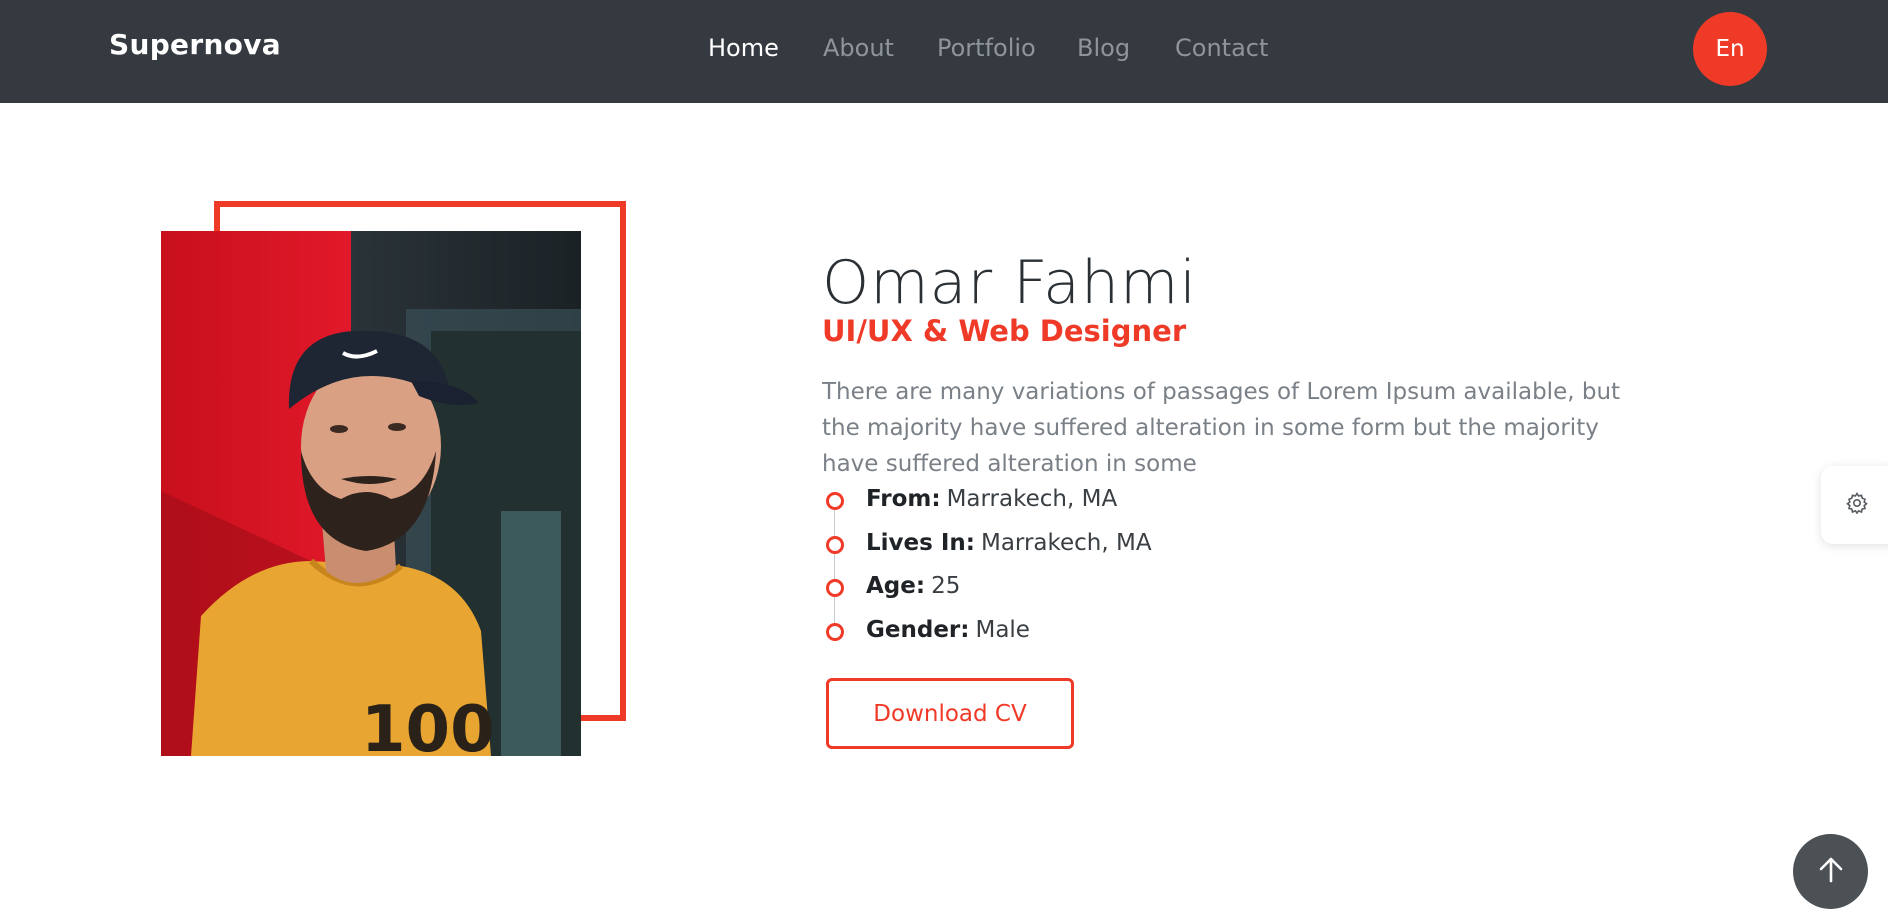 This screenshot has height=919, width=1888. What do you see at coordinates (913, 586) in the screenshot?
I see `detail-label: Age: 25` at bounding box center [913, 586].